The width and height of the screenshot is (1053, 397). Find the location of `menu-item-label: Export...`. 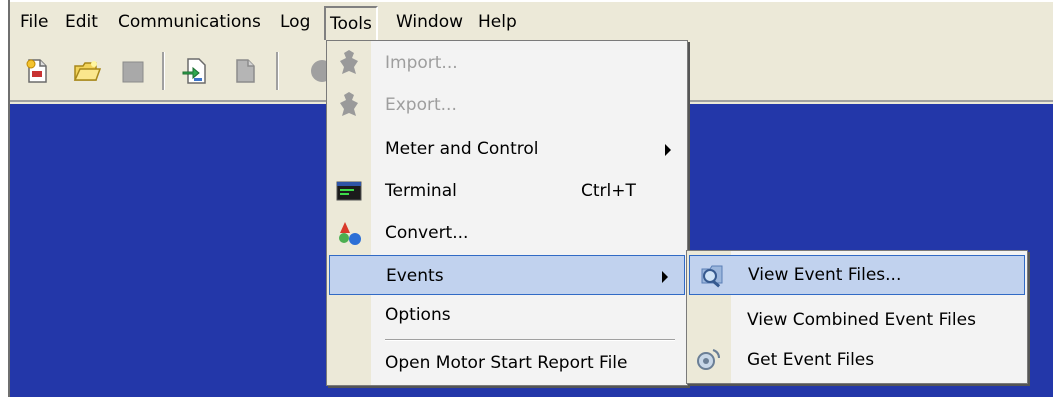

menu-item-label: Export... is located at coordinates (421, 105).